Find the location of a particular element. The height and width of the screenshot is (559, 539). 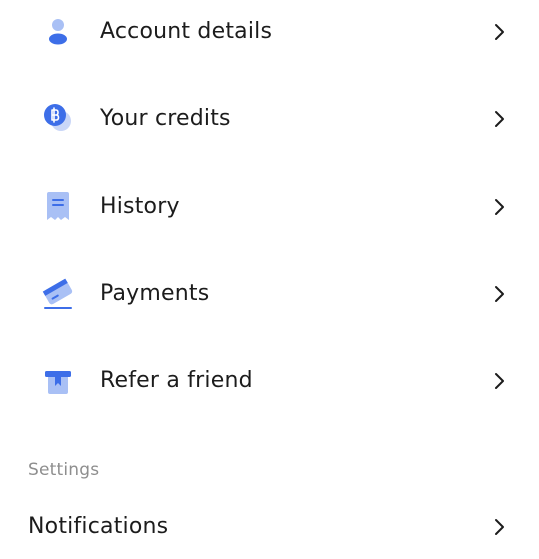

menu-item-notifications: Notifications is located at coordinates (269, 527).